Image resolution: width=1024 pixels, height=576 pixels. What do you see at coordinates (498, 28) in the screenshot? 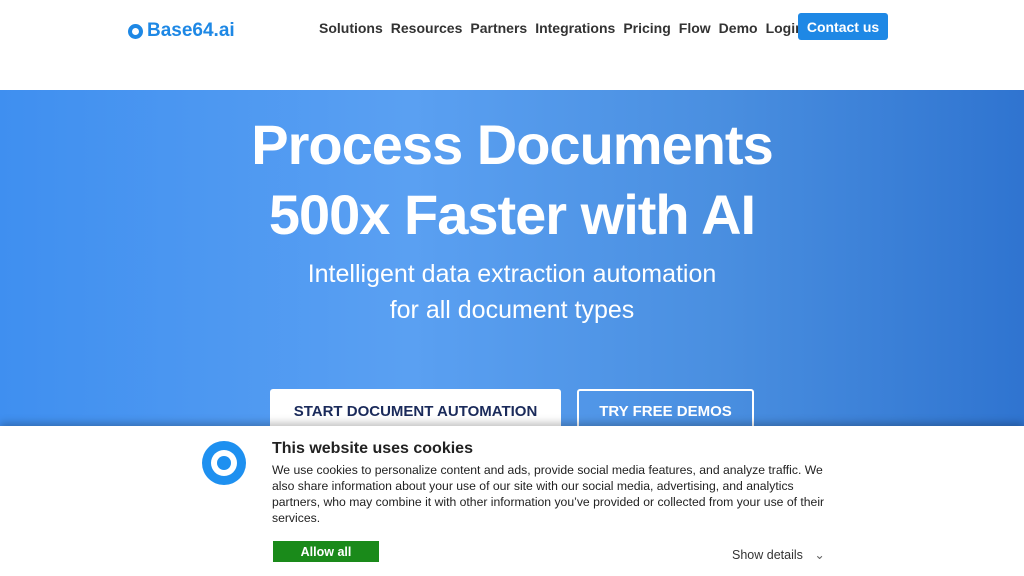
I see `nav-partners: Partners` at bounding box center [498, 28].